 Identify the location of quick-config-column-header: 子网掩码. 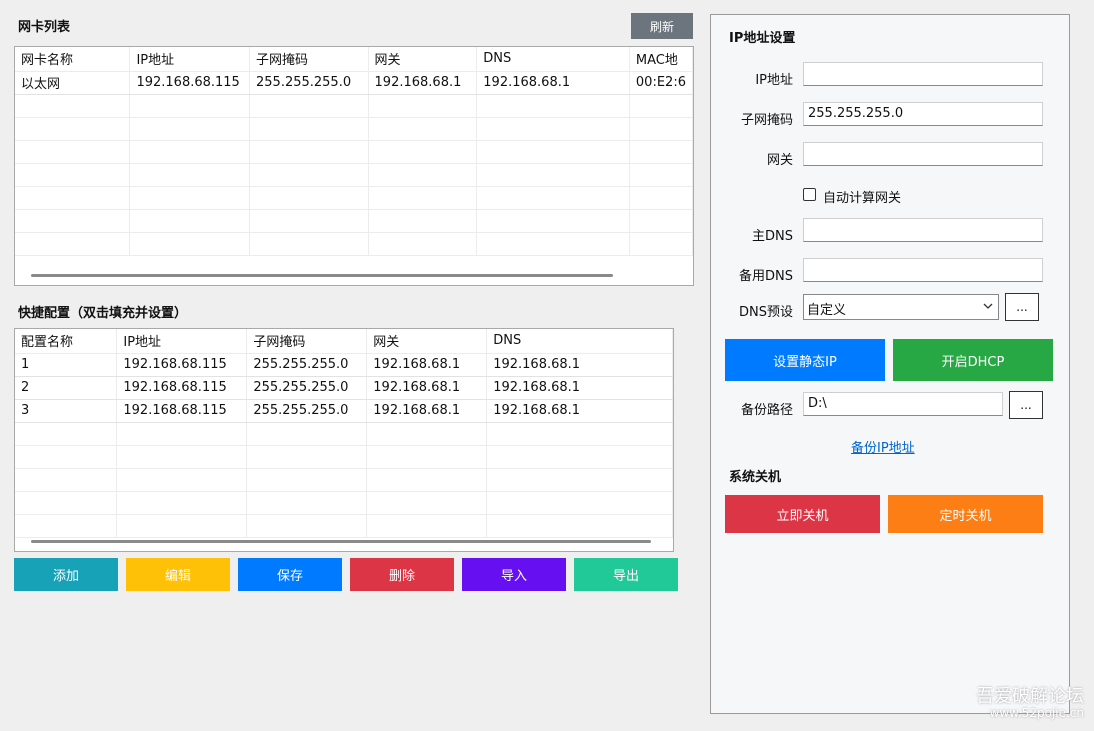
(307, 341).